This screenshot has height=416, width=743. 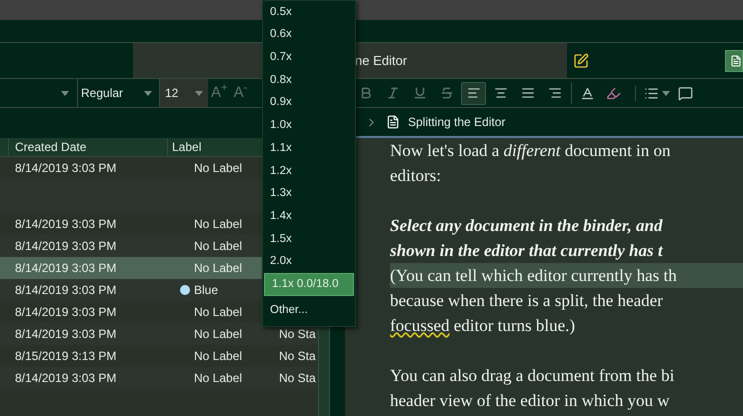 I want to click on text-line: Now let's load a different document in on, so click(x=531, y=151).